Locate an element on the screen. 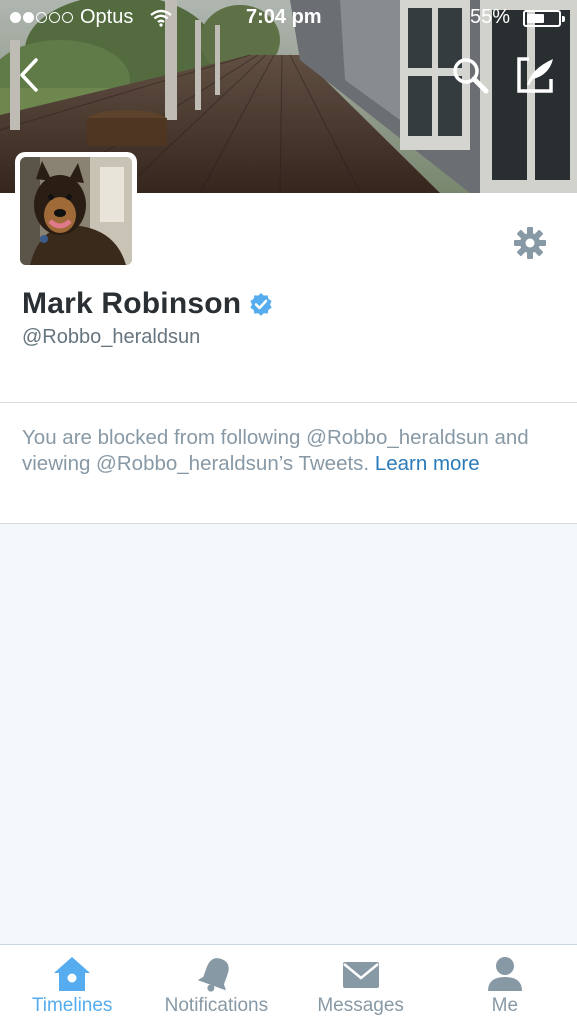  tab-notifications: Notifications is located at coordinates (216, 984).